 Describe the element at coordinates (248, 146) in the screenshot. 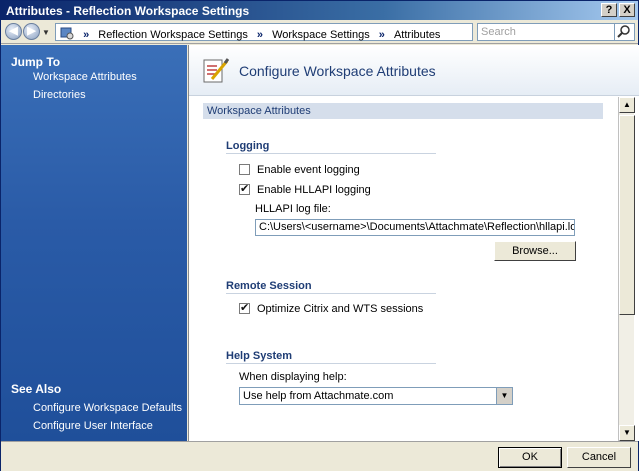

I see `logging-header: Logging` at that location.